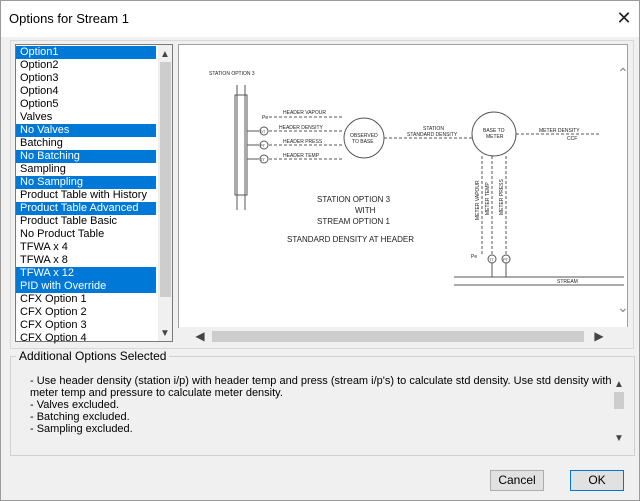  I want to click on scroll-right-icon: ▶, so click(599, 336).